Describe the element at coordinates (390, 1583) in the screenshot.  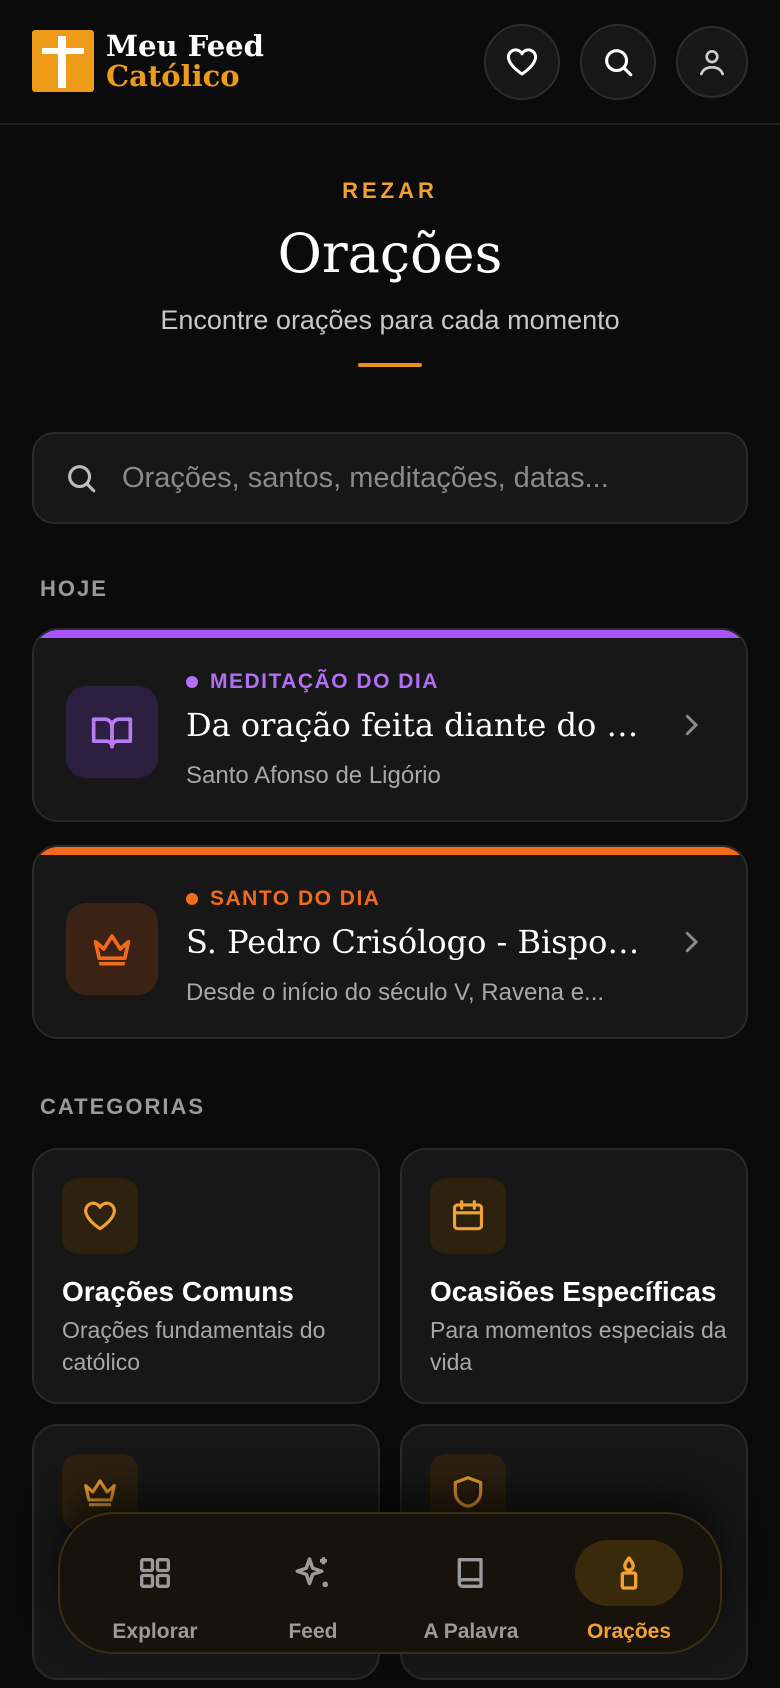
I see `bottom-navigation: Explorar Feed A Palavra Orações` at that location.